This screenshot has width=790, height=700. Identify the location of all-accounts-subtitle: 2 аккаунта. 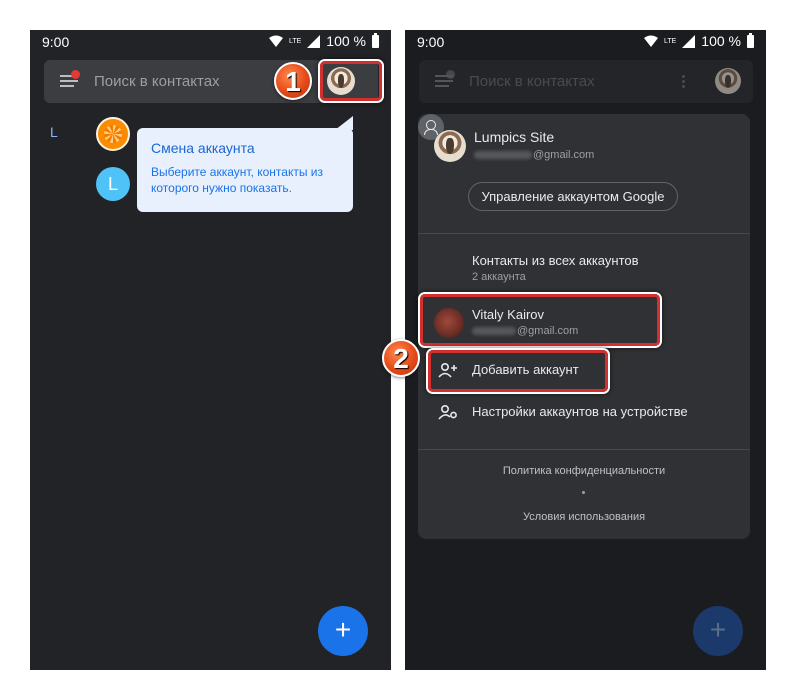
(499, 277).